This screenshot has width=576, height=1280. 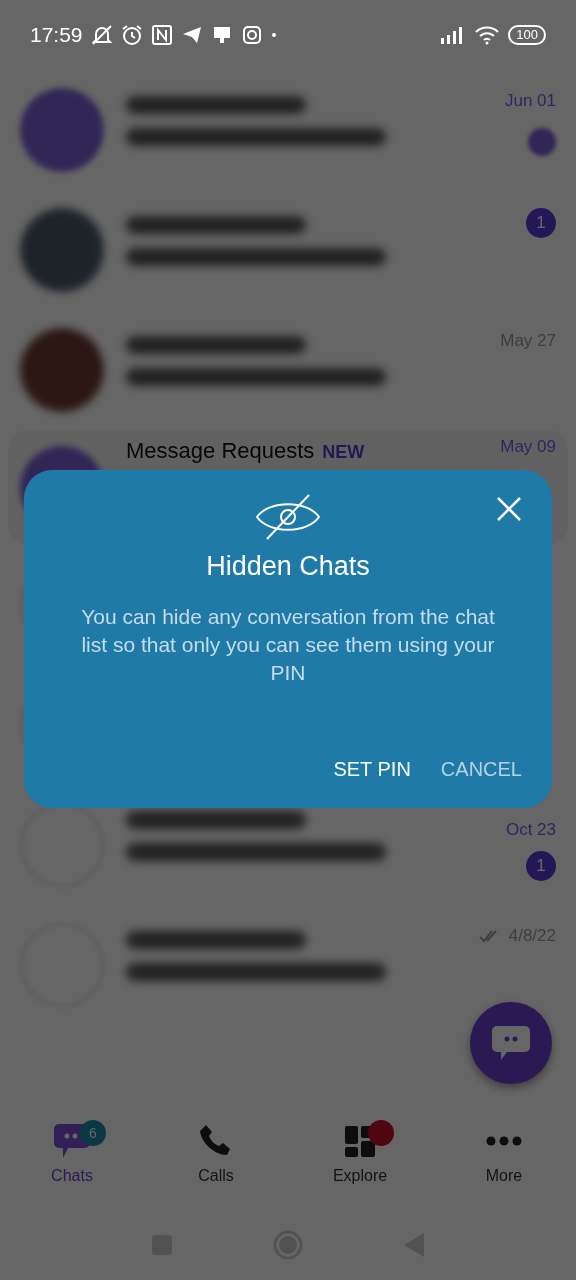 What do you see at coordinates (216, 1141) in the screenshot?
I see `phone-icon` at bounding box center [216, 1141].